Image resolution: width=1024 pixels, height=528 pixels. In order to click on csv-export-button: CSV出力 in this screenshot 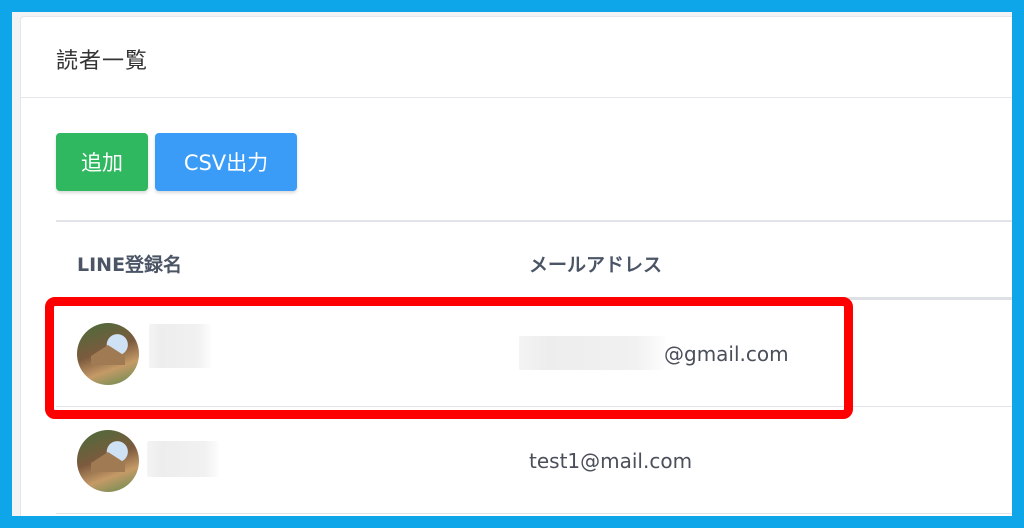, I will do `click(226, 162)`.